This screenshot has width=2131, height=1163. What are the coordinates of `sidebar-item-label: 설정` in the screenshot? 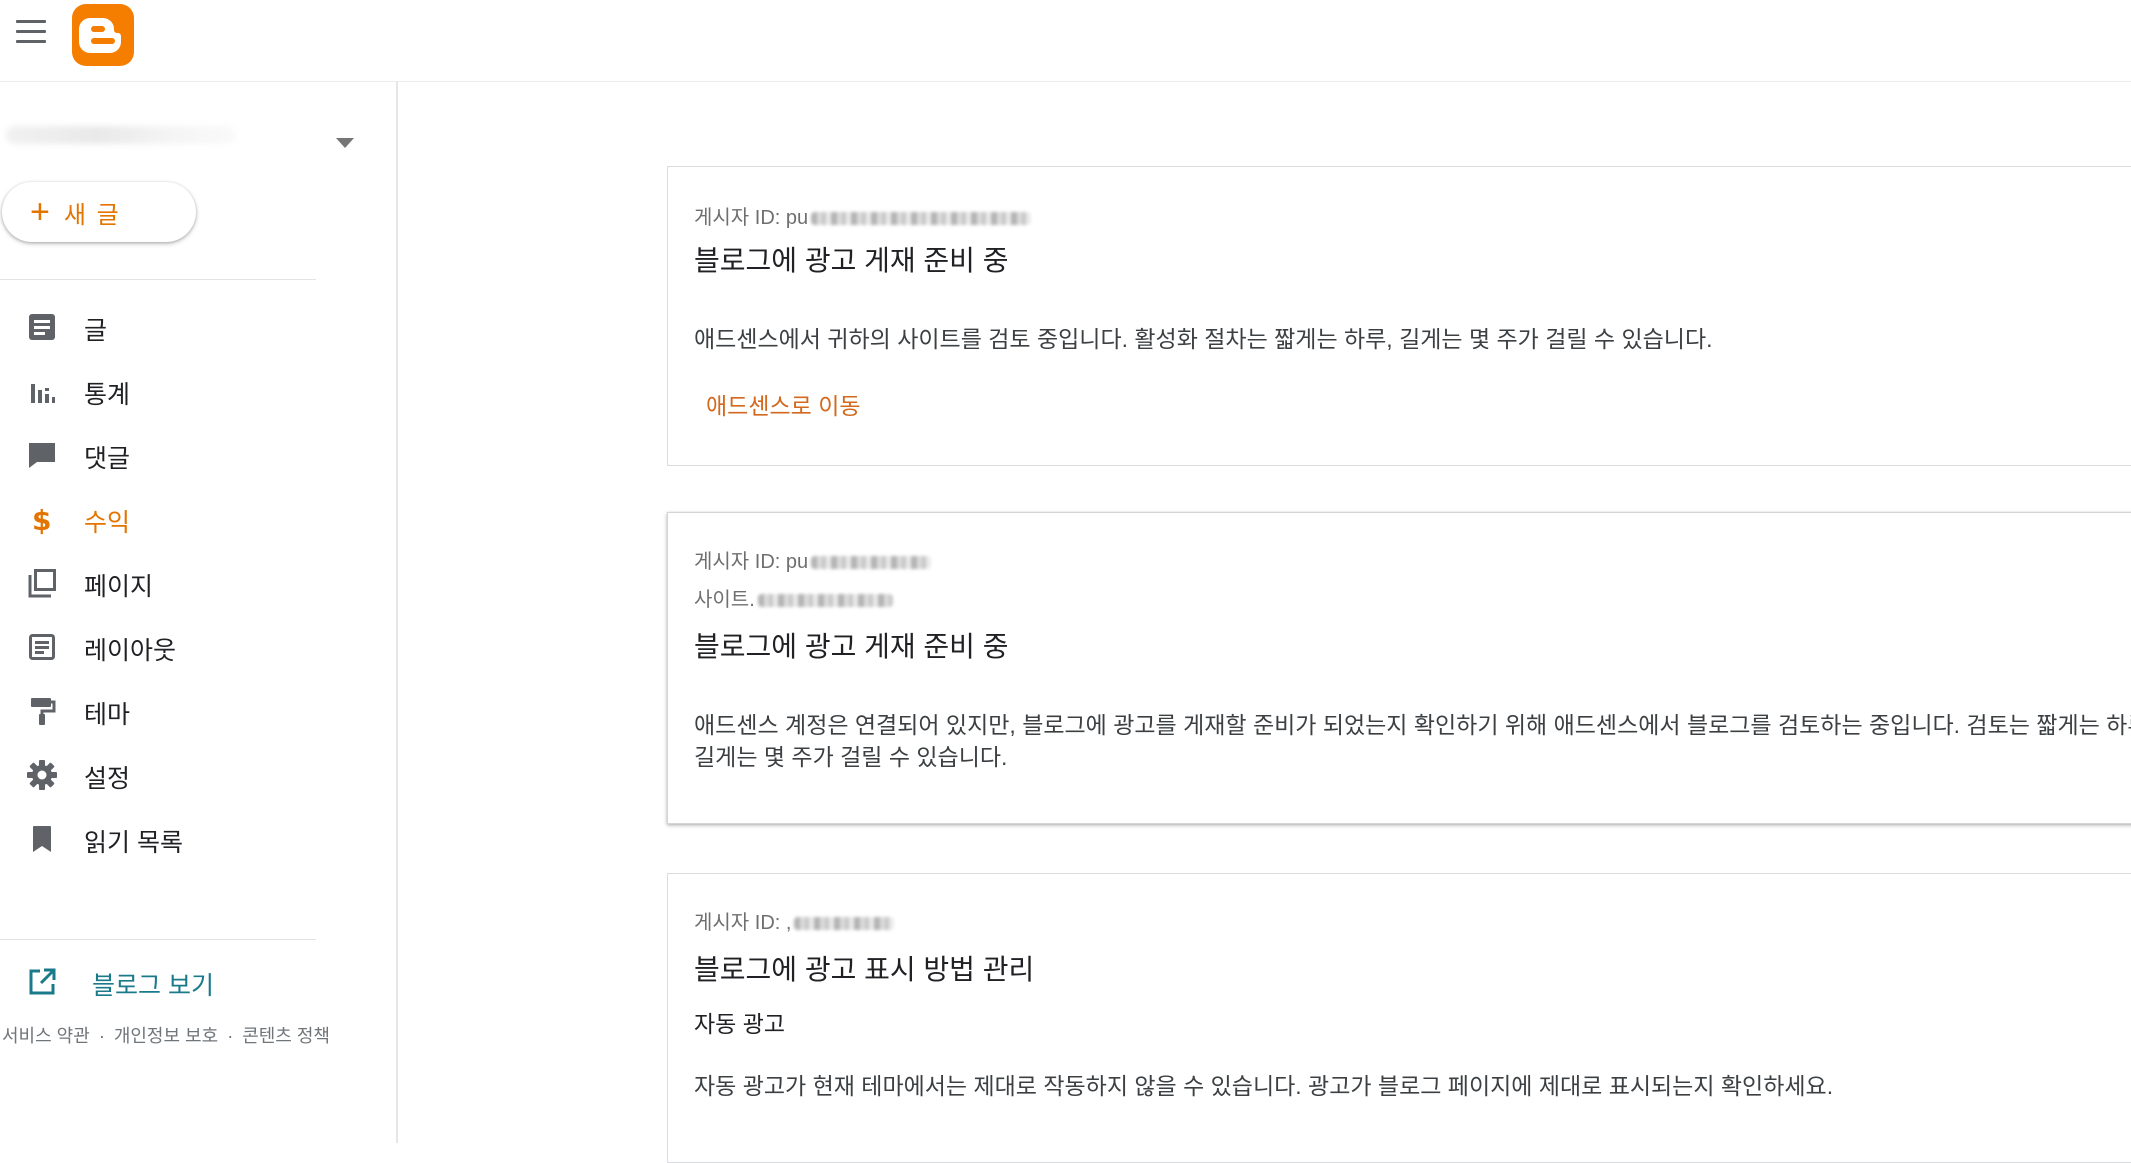 It's located at (107, 779).